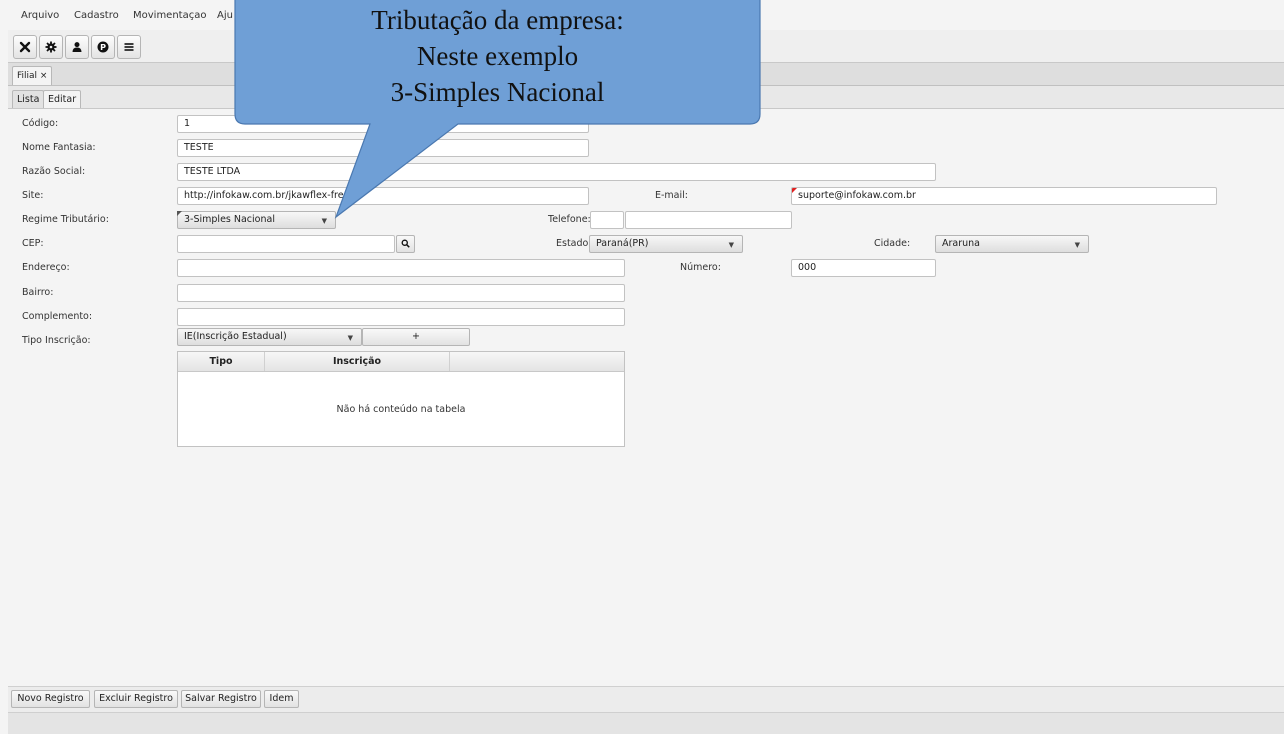  Describe the element at coordinates (646, 723) in the screenshot. I see `status-bar` at that location.